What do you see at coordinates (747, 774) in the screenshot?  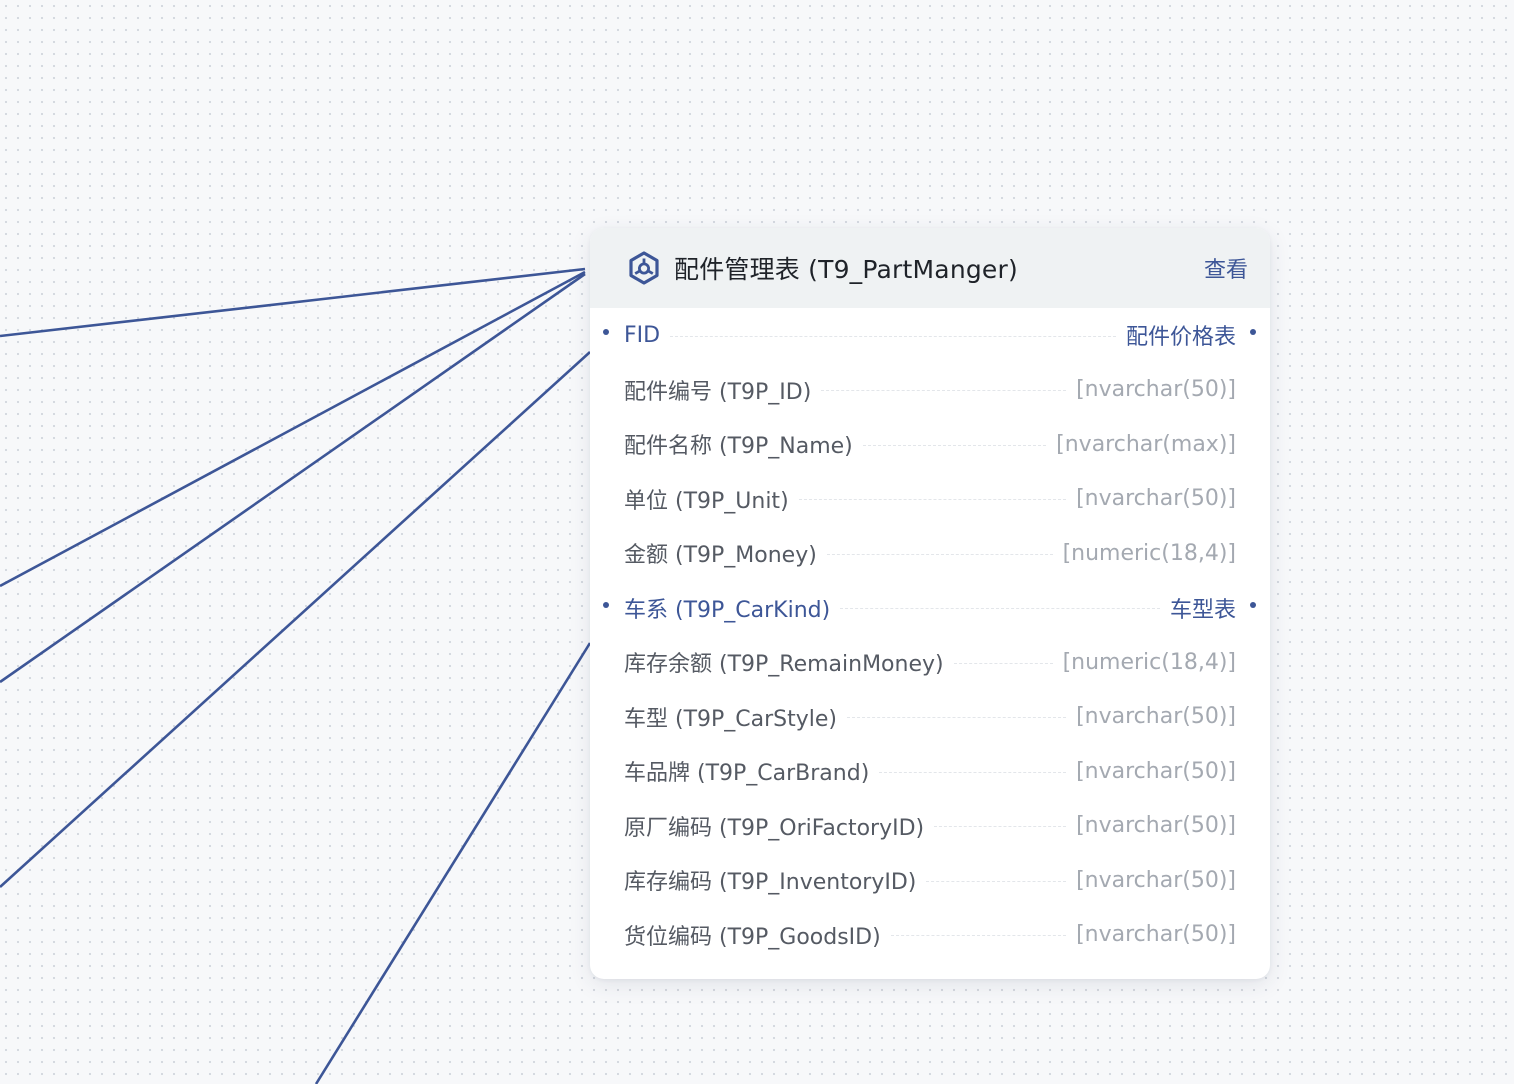 I see `field-name: 车品牌 (T9P_CarBrand)` at bounding box center [747, 774].